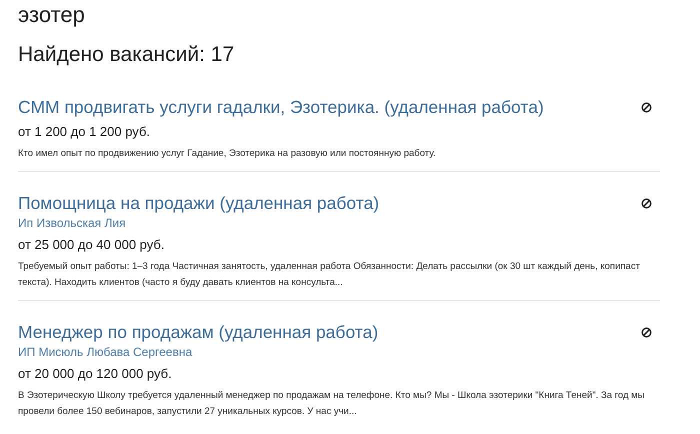 The width and height of the screenshot is (700, 434). I want to click on company-link: ИП Мисюль Любава Сергеевна, so click(339, 352).